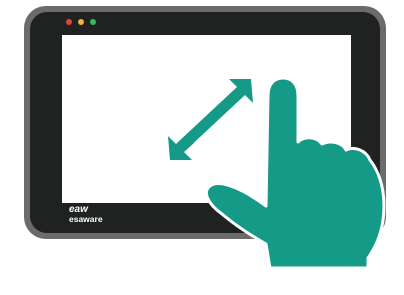 The height and width of the screenshot is (295, 404). Describe the element at coordinates (69, 22) in the screenshot. I see `close-dot` at that location.